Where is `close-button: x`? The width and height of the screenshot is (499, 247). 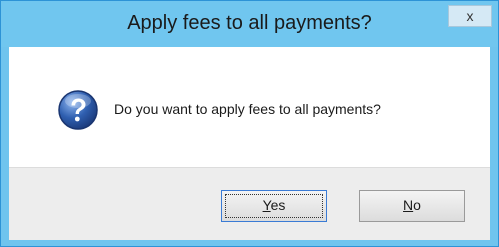
close-button: x is located at coordinates (470, 16).